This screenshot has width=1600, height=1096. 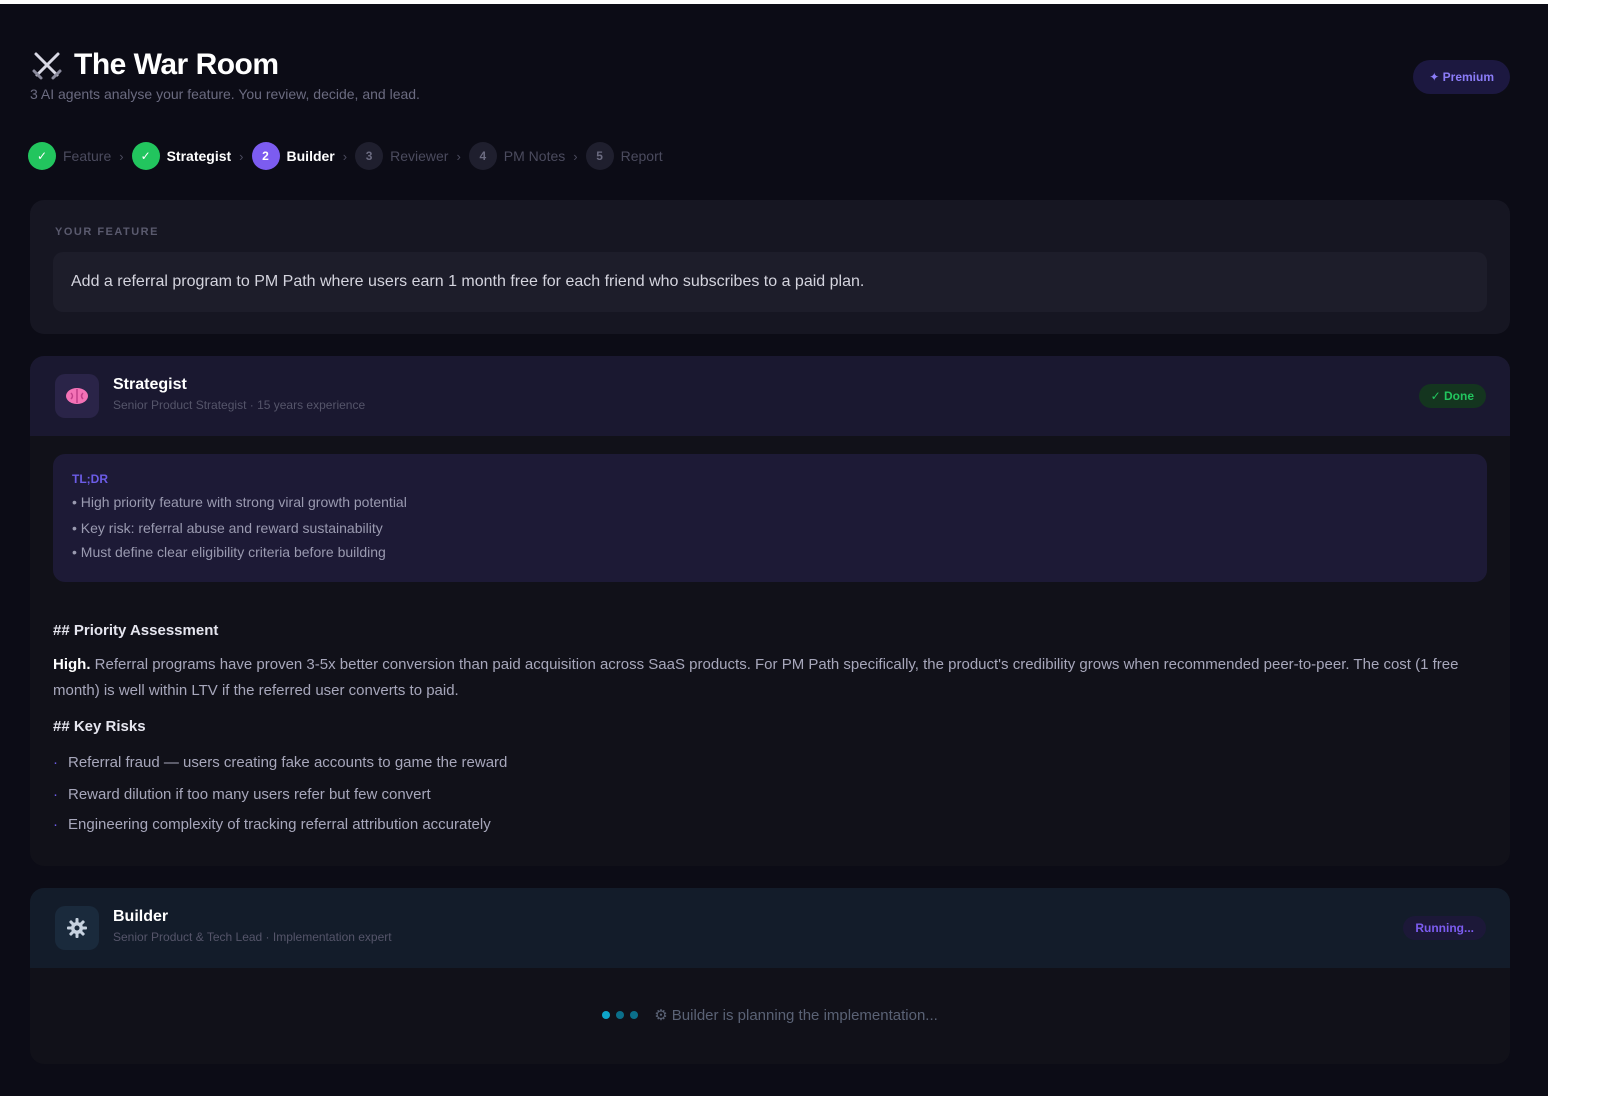 What do you see at coordinates (136, 630) in the screenshot?
I see `priority-heading: ## Priority Assessment` at bounding box center [136, 630].